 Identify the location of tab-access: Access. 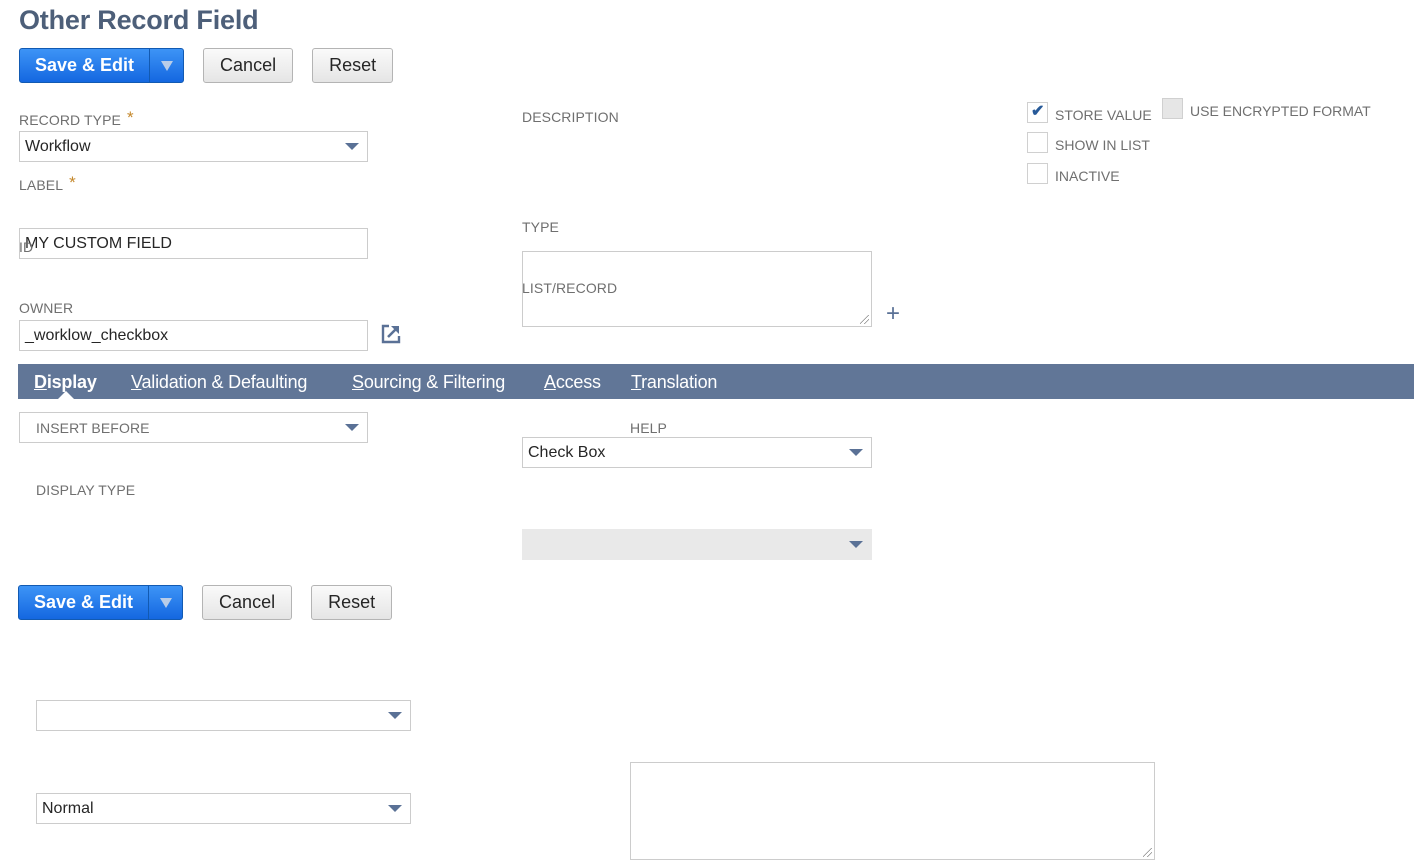
(572, 382).